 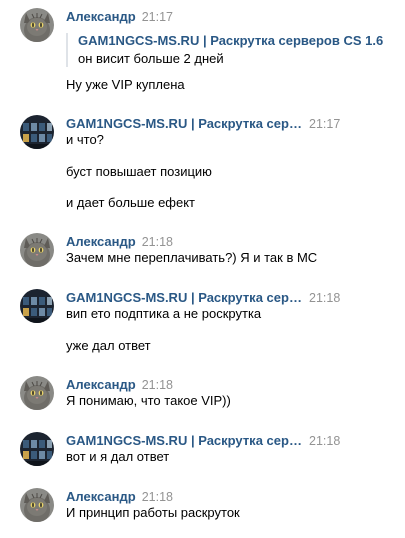 What do you see at coordinates (108, 345) in the screenshot?
I see `message-text: уже дал ответ` at bounding box center [108, 345].